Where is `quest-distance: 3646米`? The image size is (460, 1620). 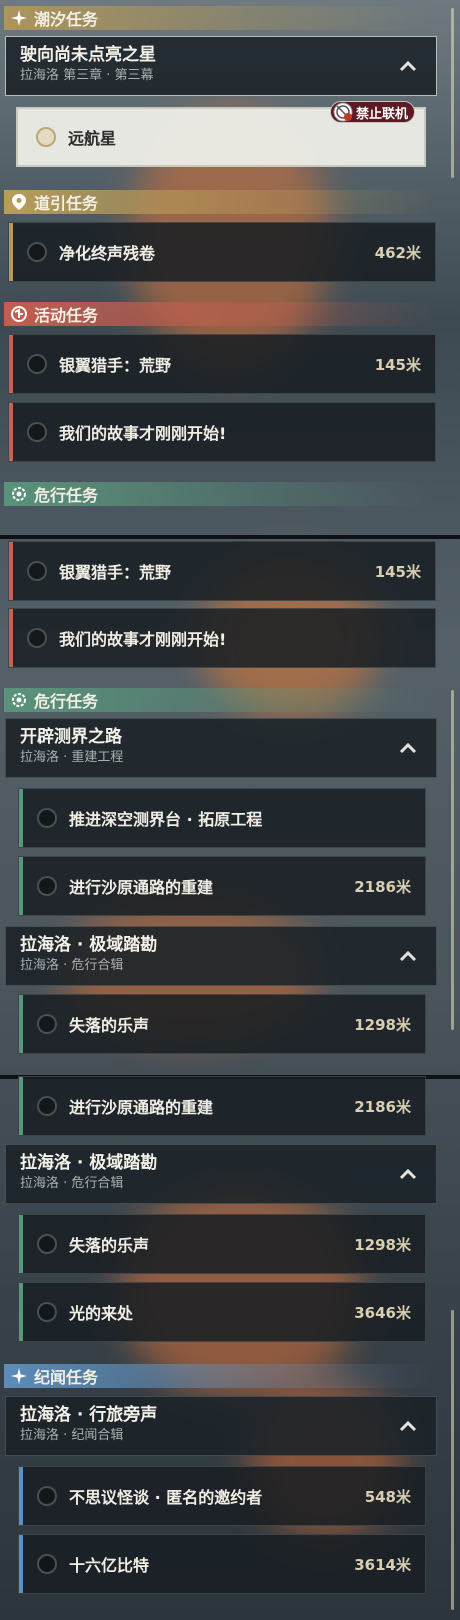 quest-distance: 3646米 is located at coordinates (382, 1312).